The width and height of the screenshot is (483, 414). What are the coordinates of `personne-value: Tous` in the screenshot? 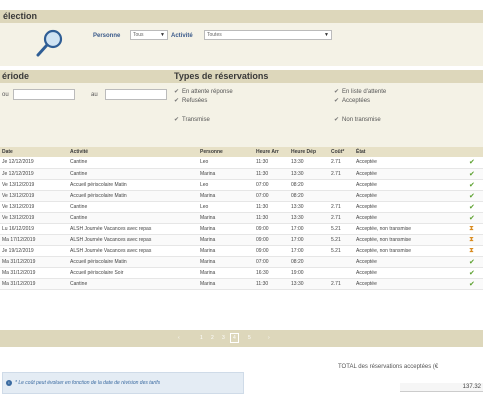 It's located at (138, 35).